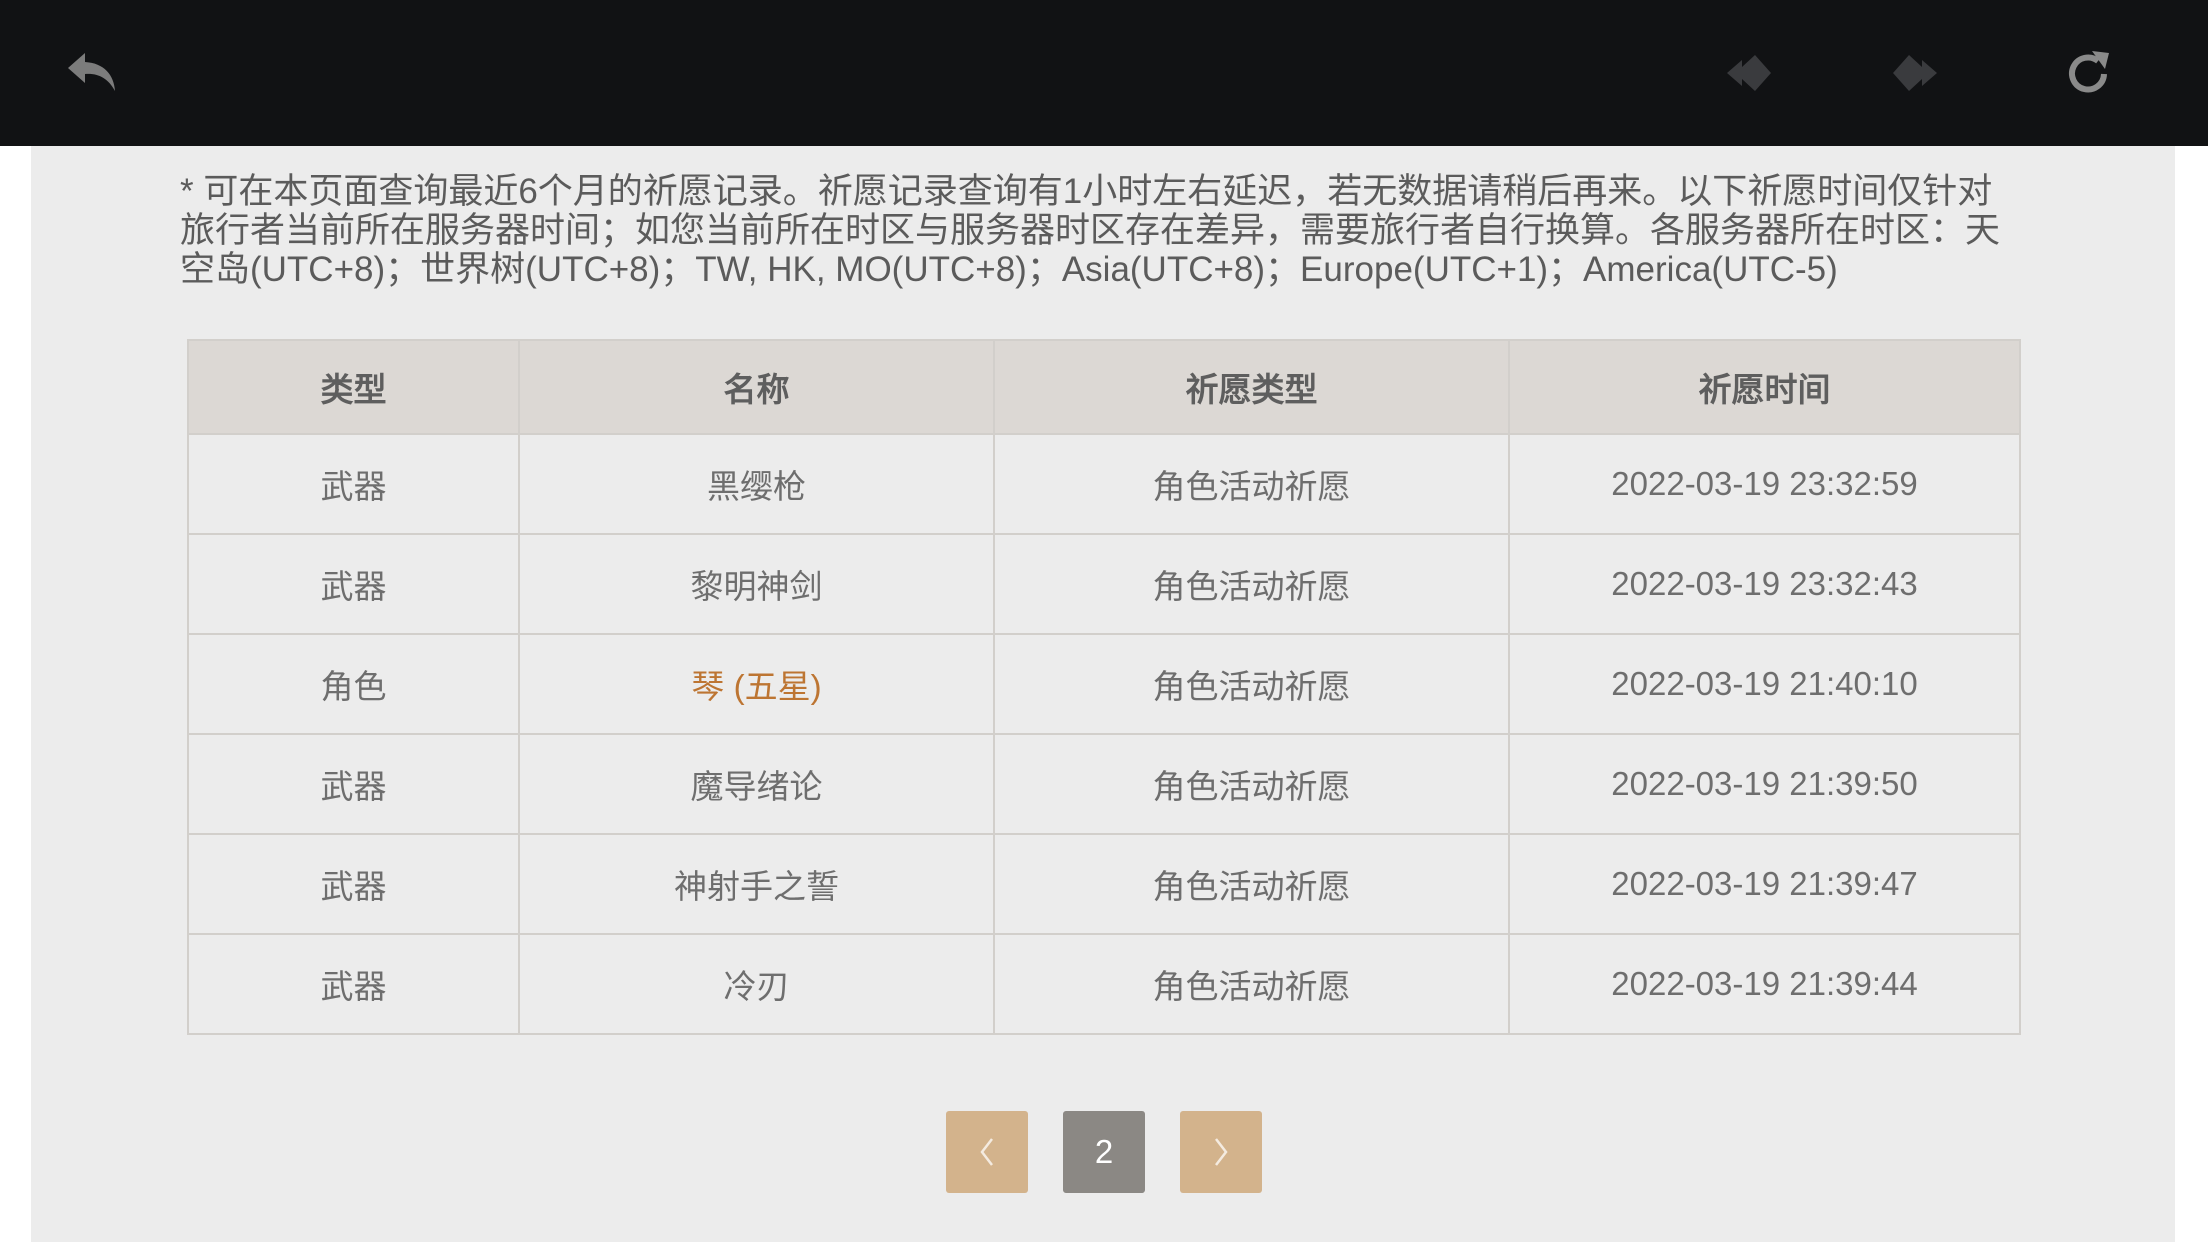  What do you see at coordinates (756, 684) in the screenshot?
I see `cell-name: 琴 (五星)` at bounding box center [756, 684].